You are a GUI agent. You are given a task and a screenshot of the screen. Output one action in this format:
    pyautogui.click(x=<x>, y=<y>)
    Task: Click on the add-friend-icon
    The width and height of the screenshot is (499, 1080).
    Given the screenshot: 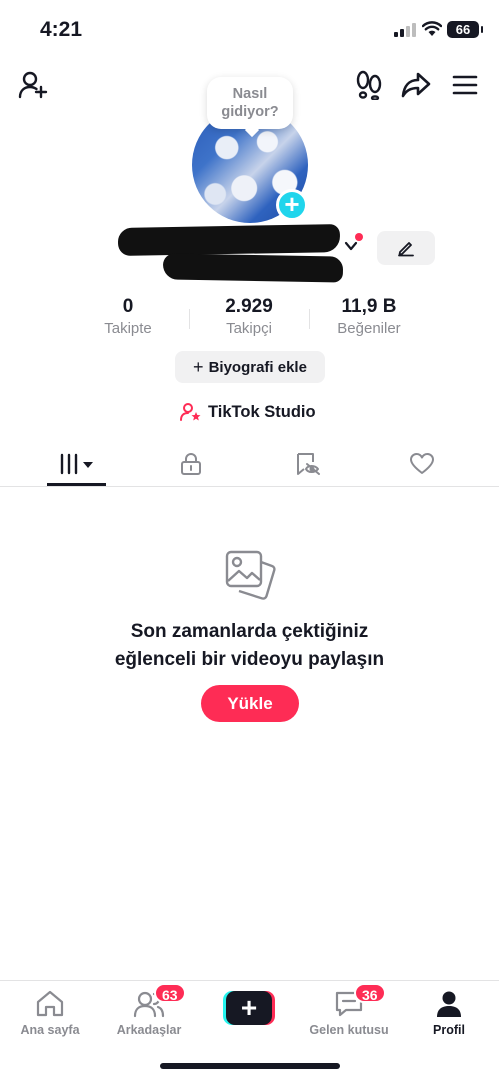 What is the action you would take?
    pyautogui.click(x=33, y=85)
    